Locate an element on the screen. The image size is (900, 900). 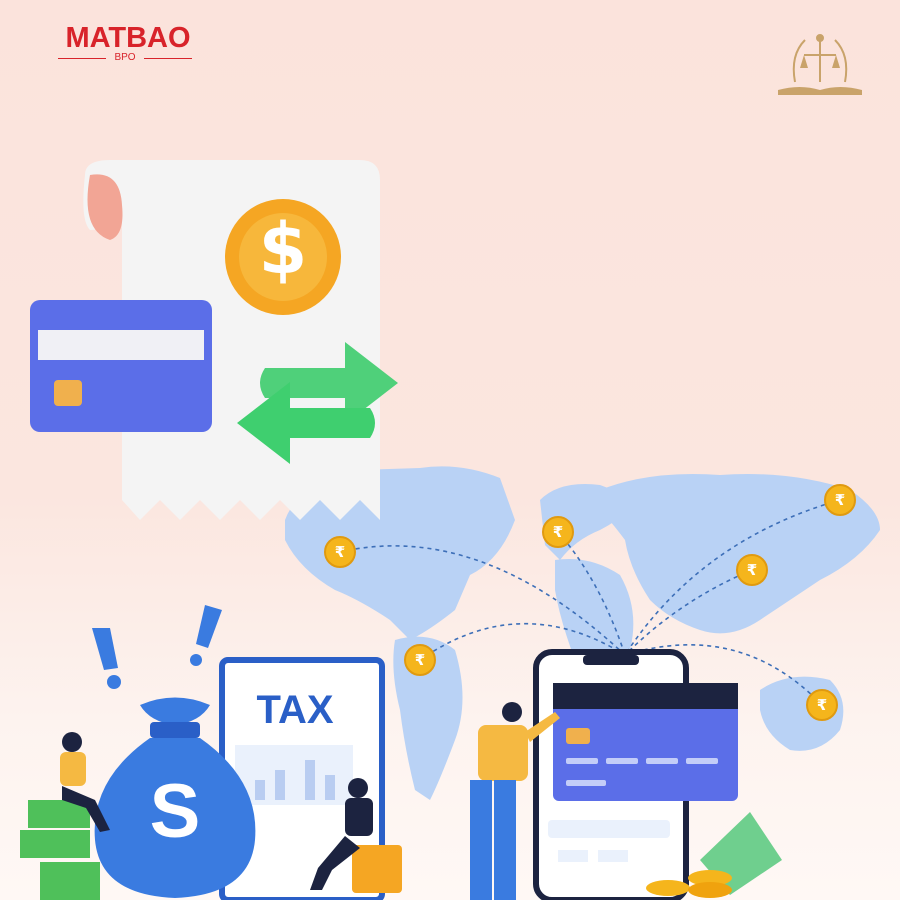
brand-logo: MATBAO is located at coordinates (128, 38).